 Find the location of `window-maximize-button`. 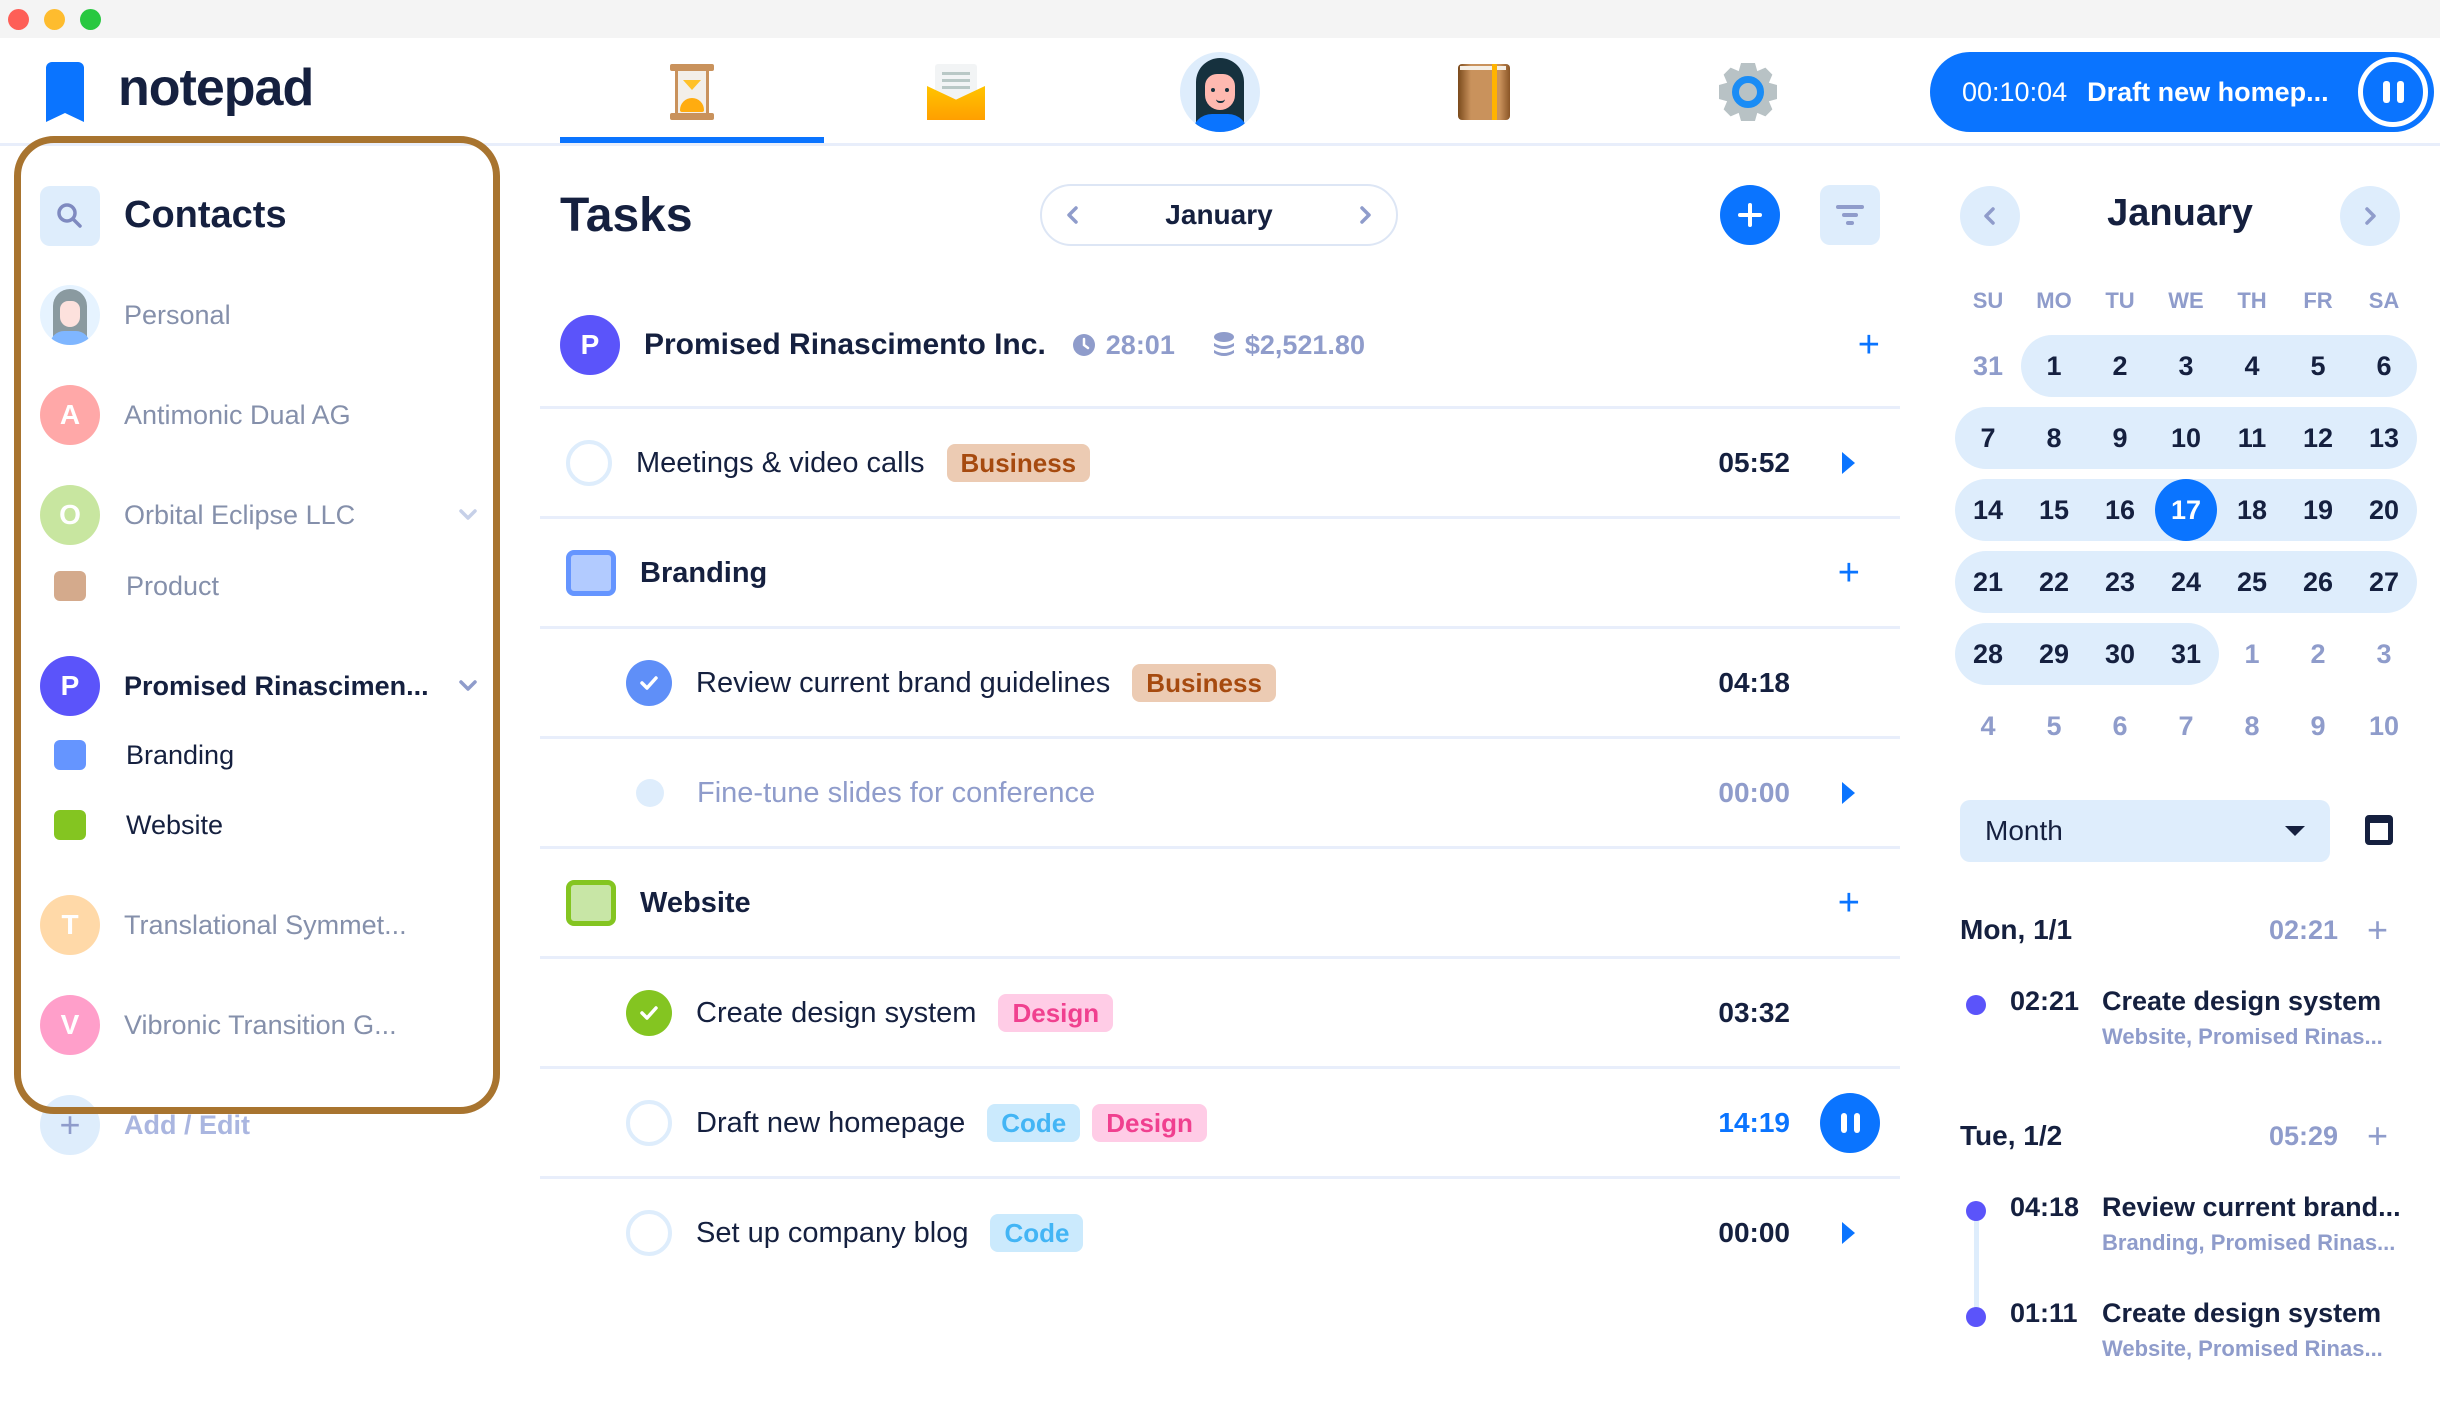

window-maximize-button is located at coordinates (90, 19).